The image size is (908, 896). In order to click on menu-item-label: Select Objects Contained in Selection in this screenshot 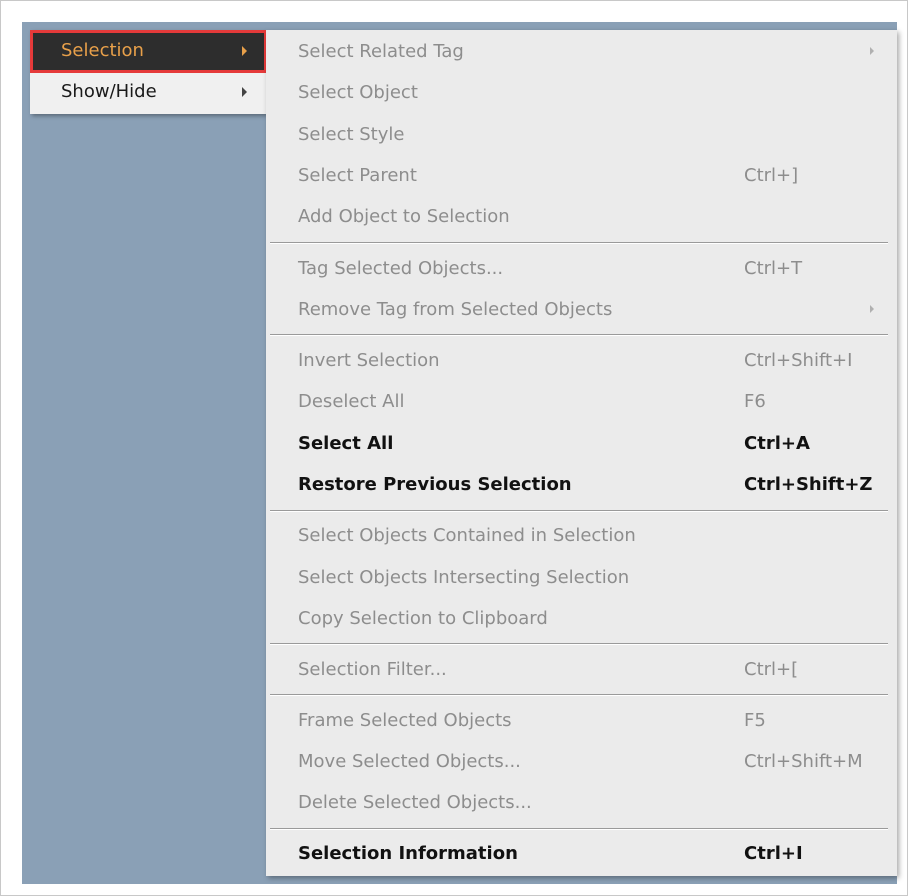, I will do `click(467, 535)`.